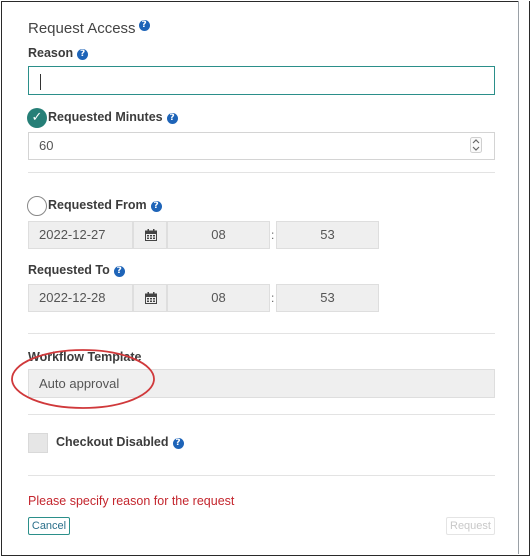  I want to click on requested-minutes-label-text: Requested Minutes, so click(105, 117).